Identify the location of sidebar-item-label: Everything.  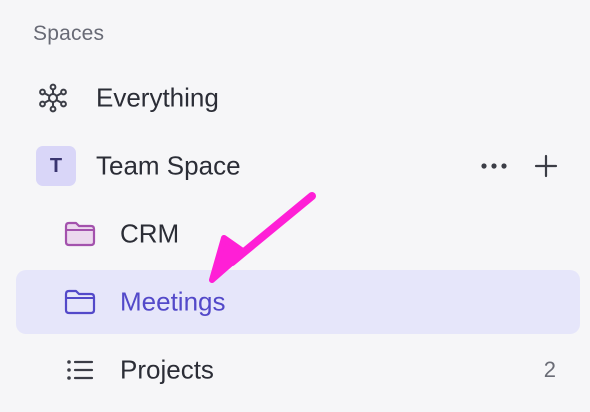
(157, 97).